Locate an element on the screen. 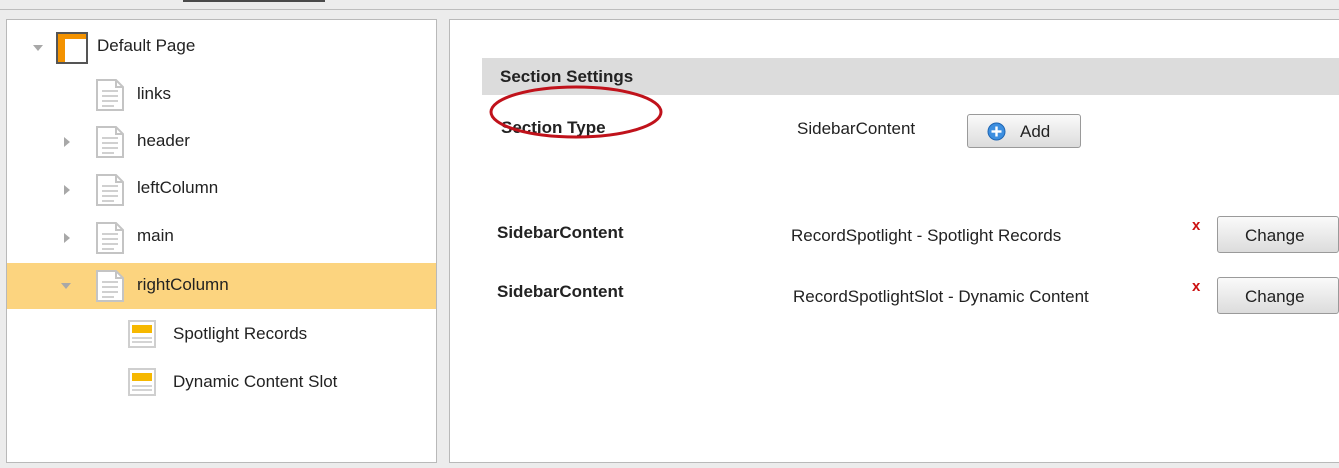 The width and height of the screenshot is (1339, 468). content-name: RecordSpotlightSlot - Dynamic Content is located at coordinates (941, 296).